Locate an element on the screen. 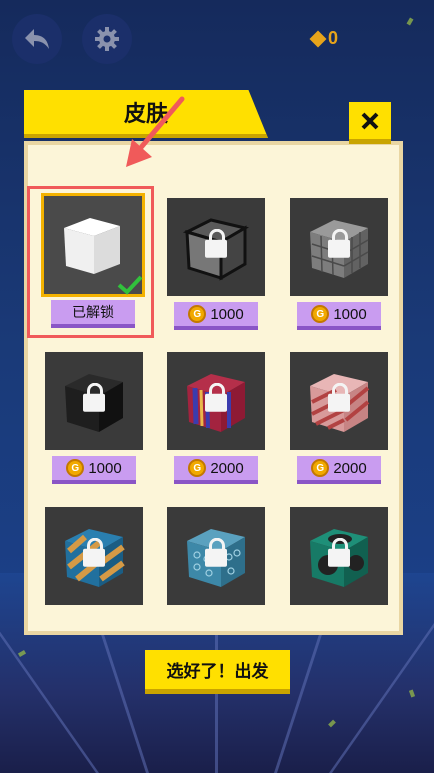 This screenshot has height=773, width=434. coin-counter: 0 is located at coordinates (324, 38).